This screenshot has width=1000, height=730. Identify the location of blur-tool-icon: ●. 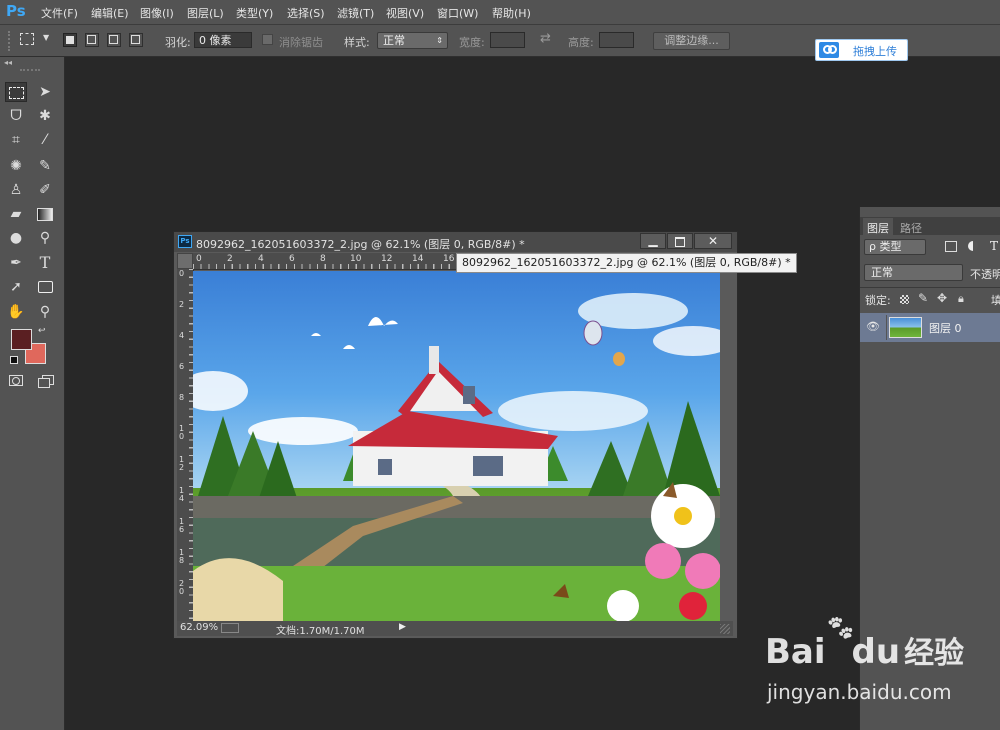
(16, 238).